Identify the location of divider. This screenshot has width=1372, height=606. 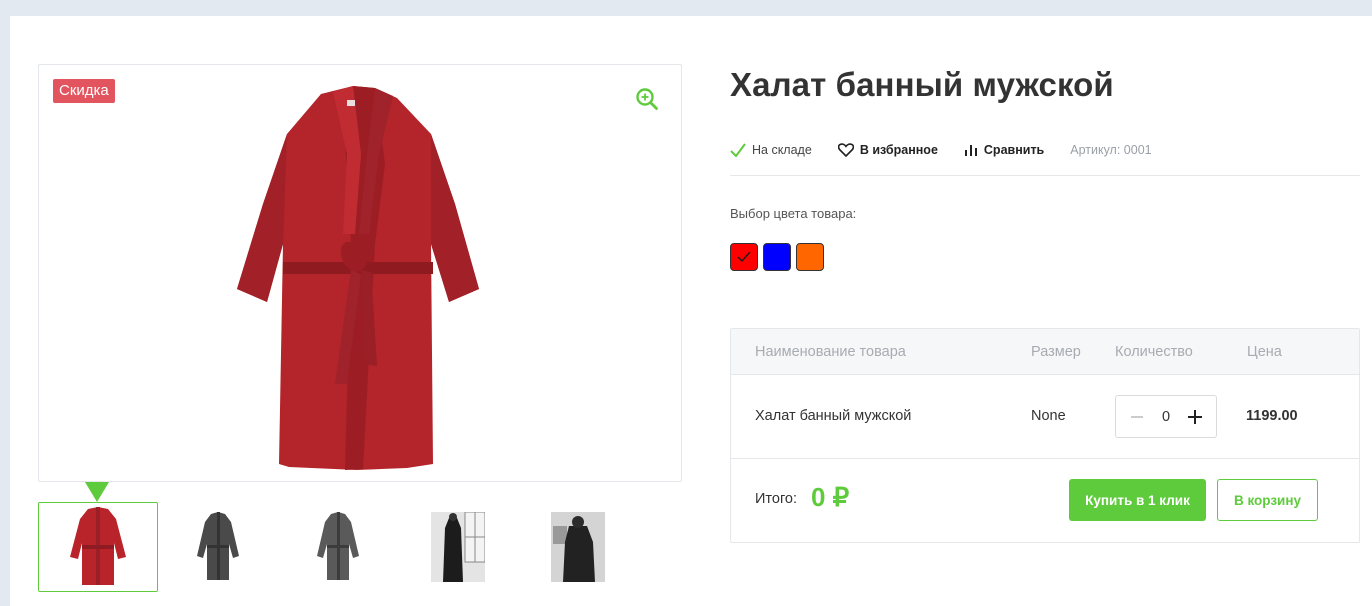
(1045, 175).